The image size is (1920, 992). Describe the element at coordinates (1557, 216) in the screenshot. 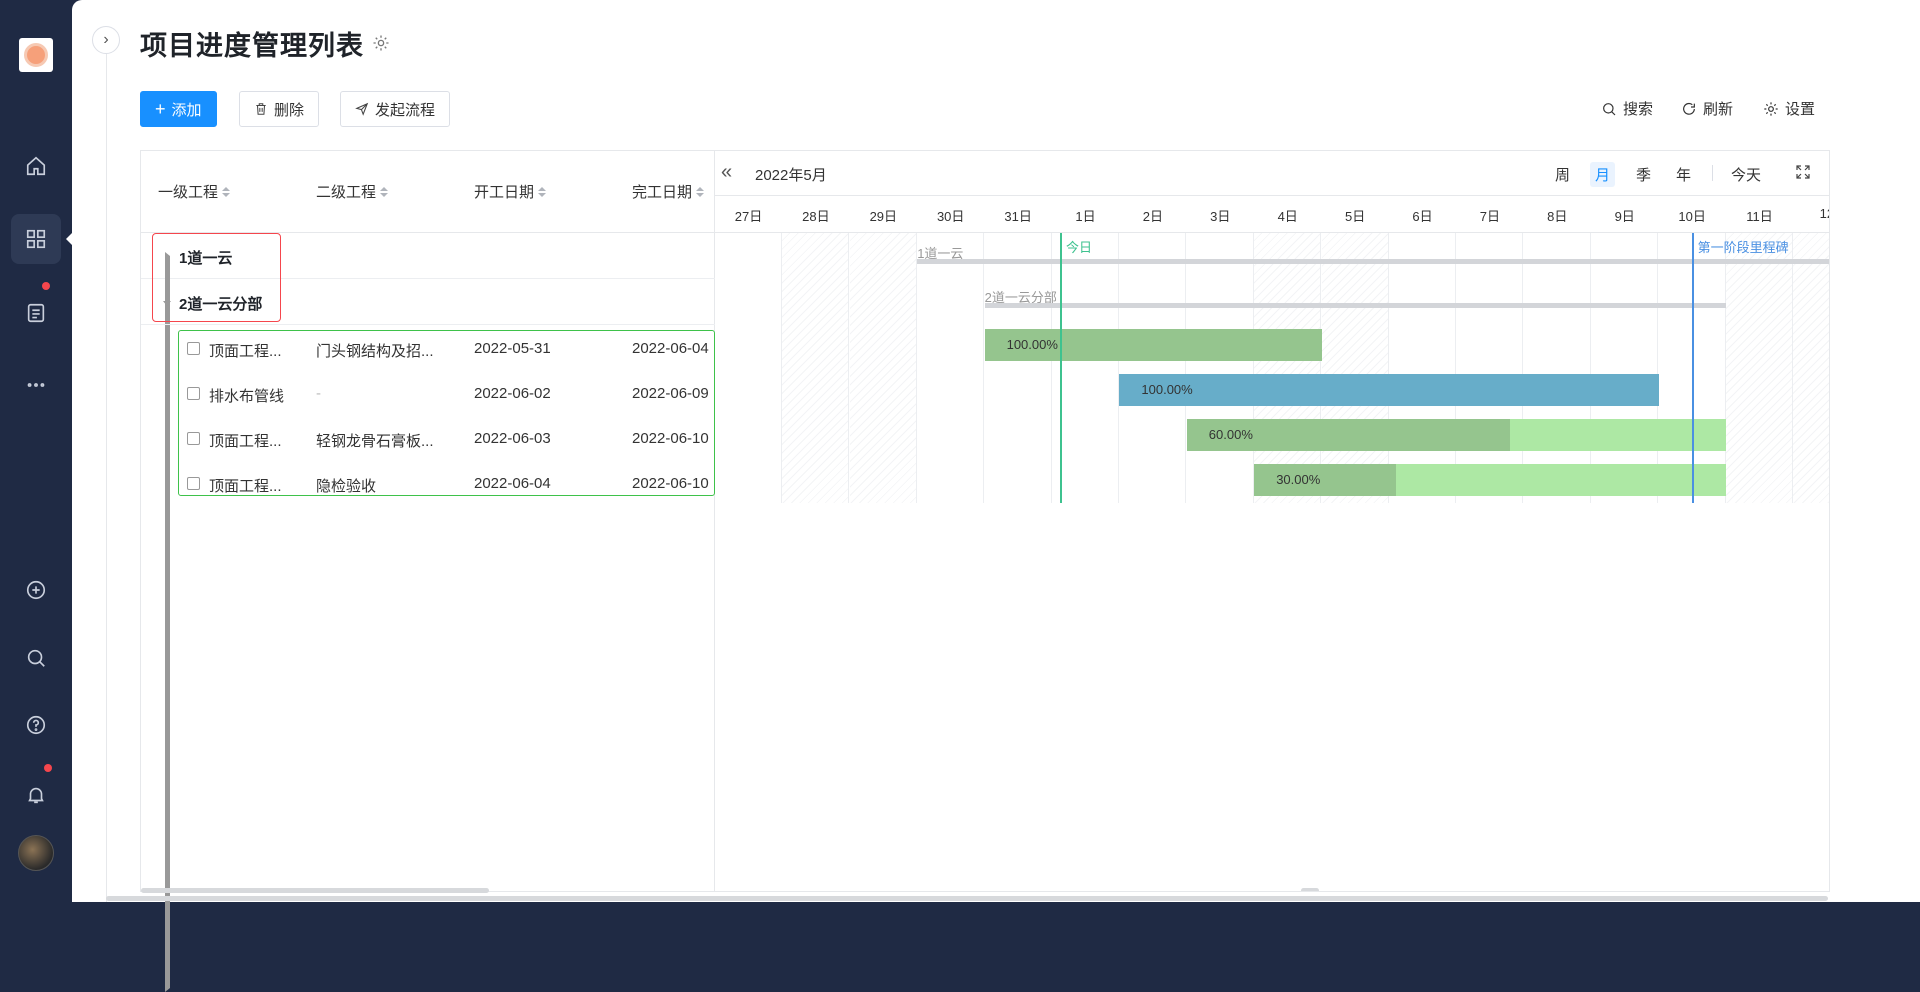

I see `day-label: 8日` at that location.